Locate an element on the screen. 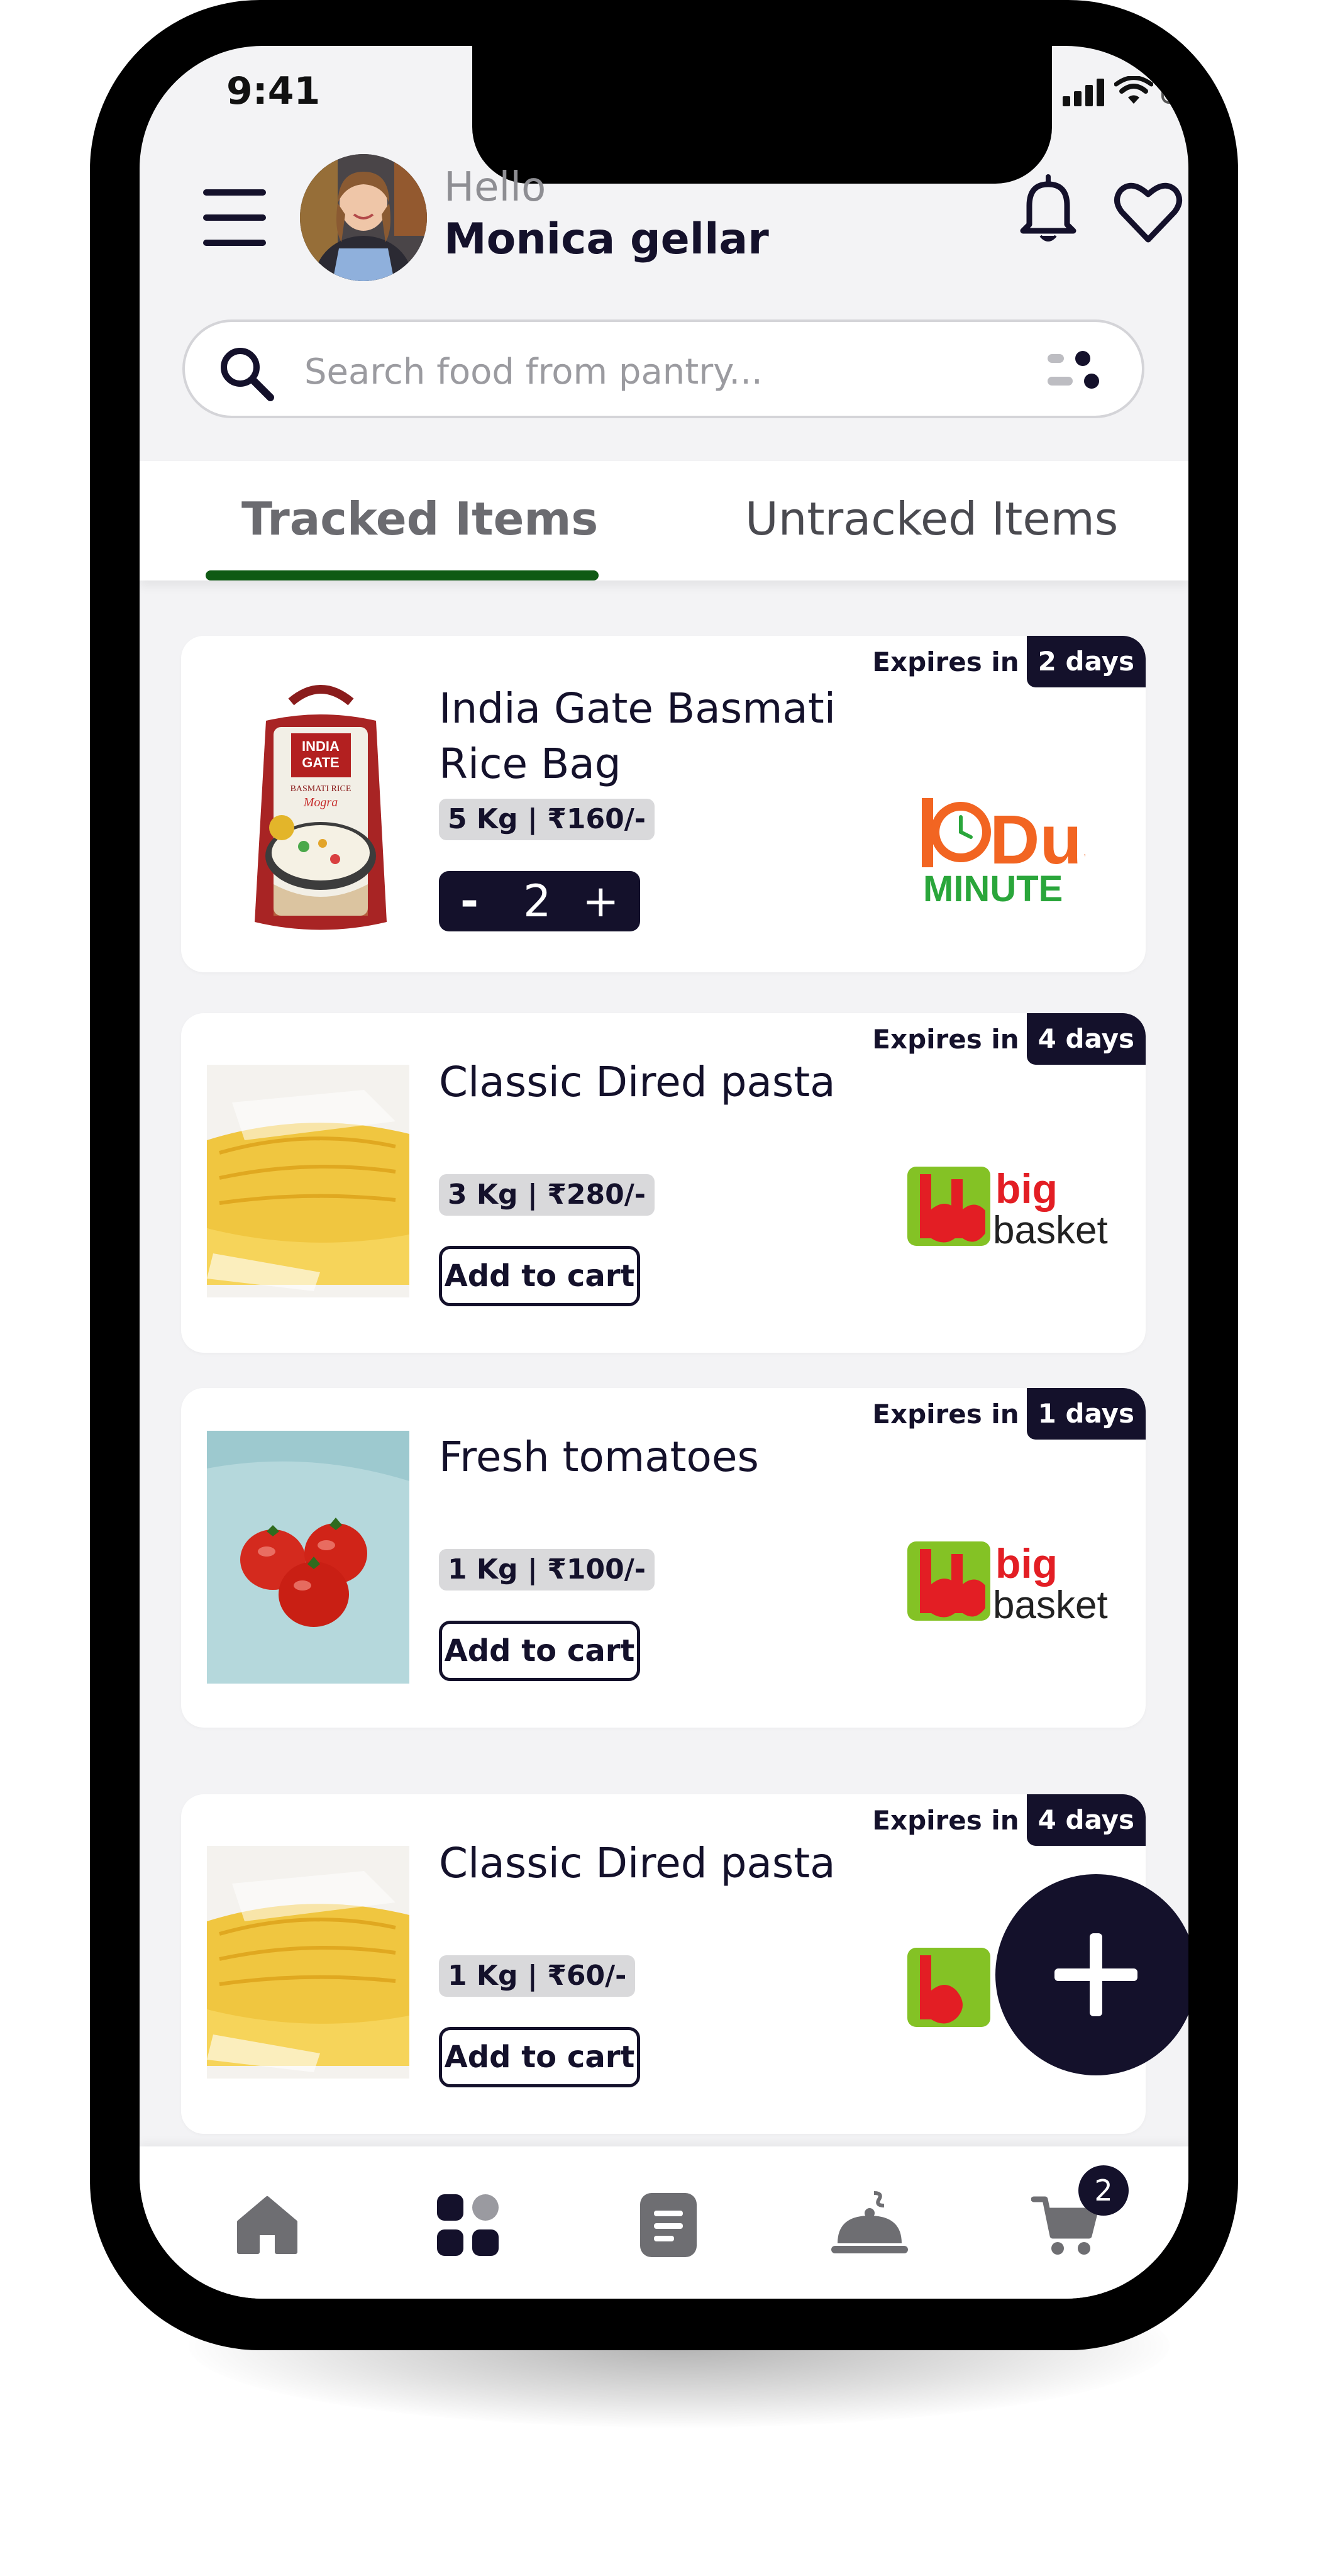 The height and width of the screenshot is (2576, 1328). home-icon is located at coordinates (267, 2225).